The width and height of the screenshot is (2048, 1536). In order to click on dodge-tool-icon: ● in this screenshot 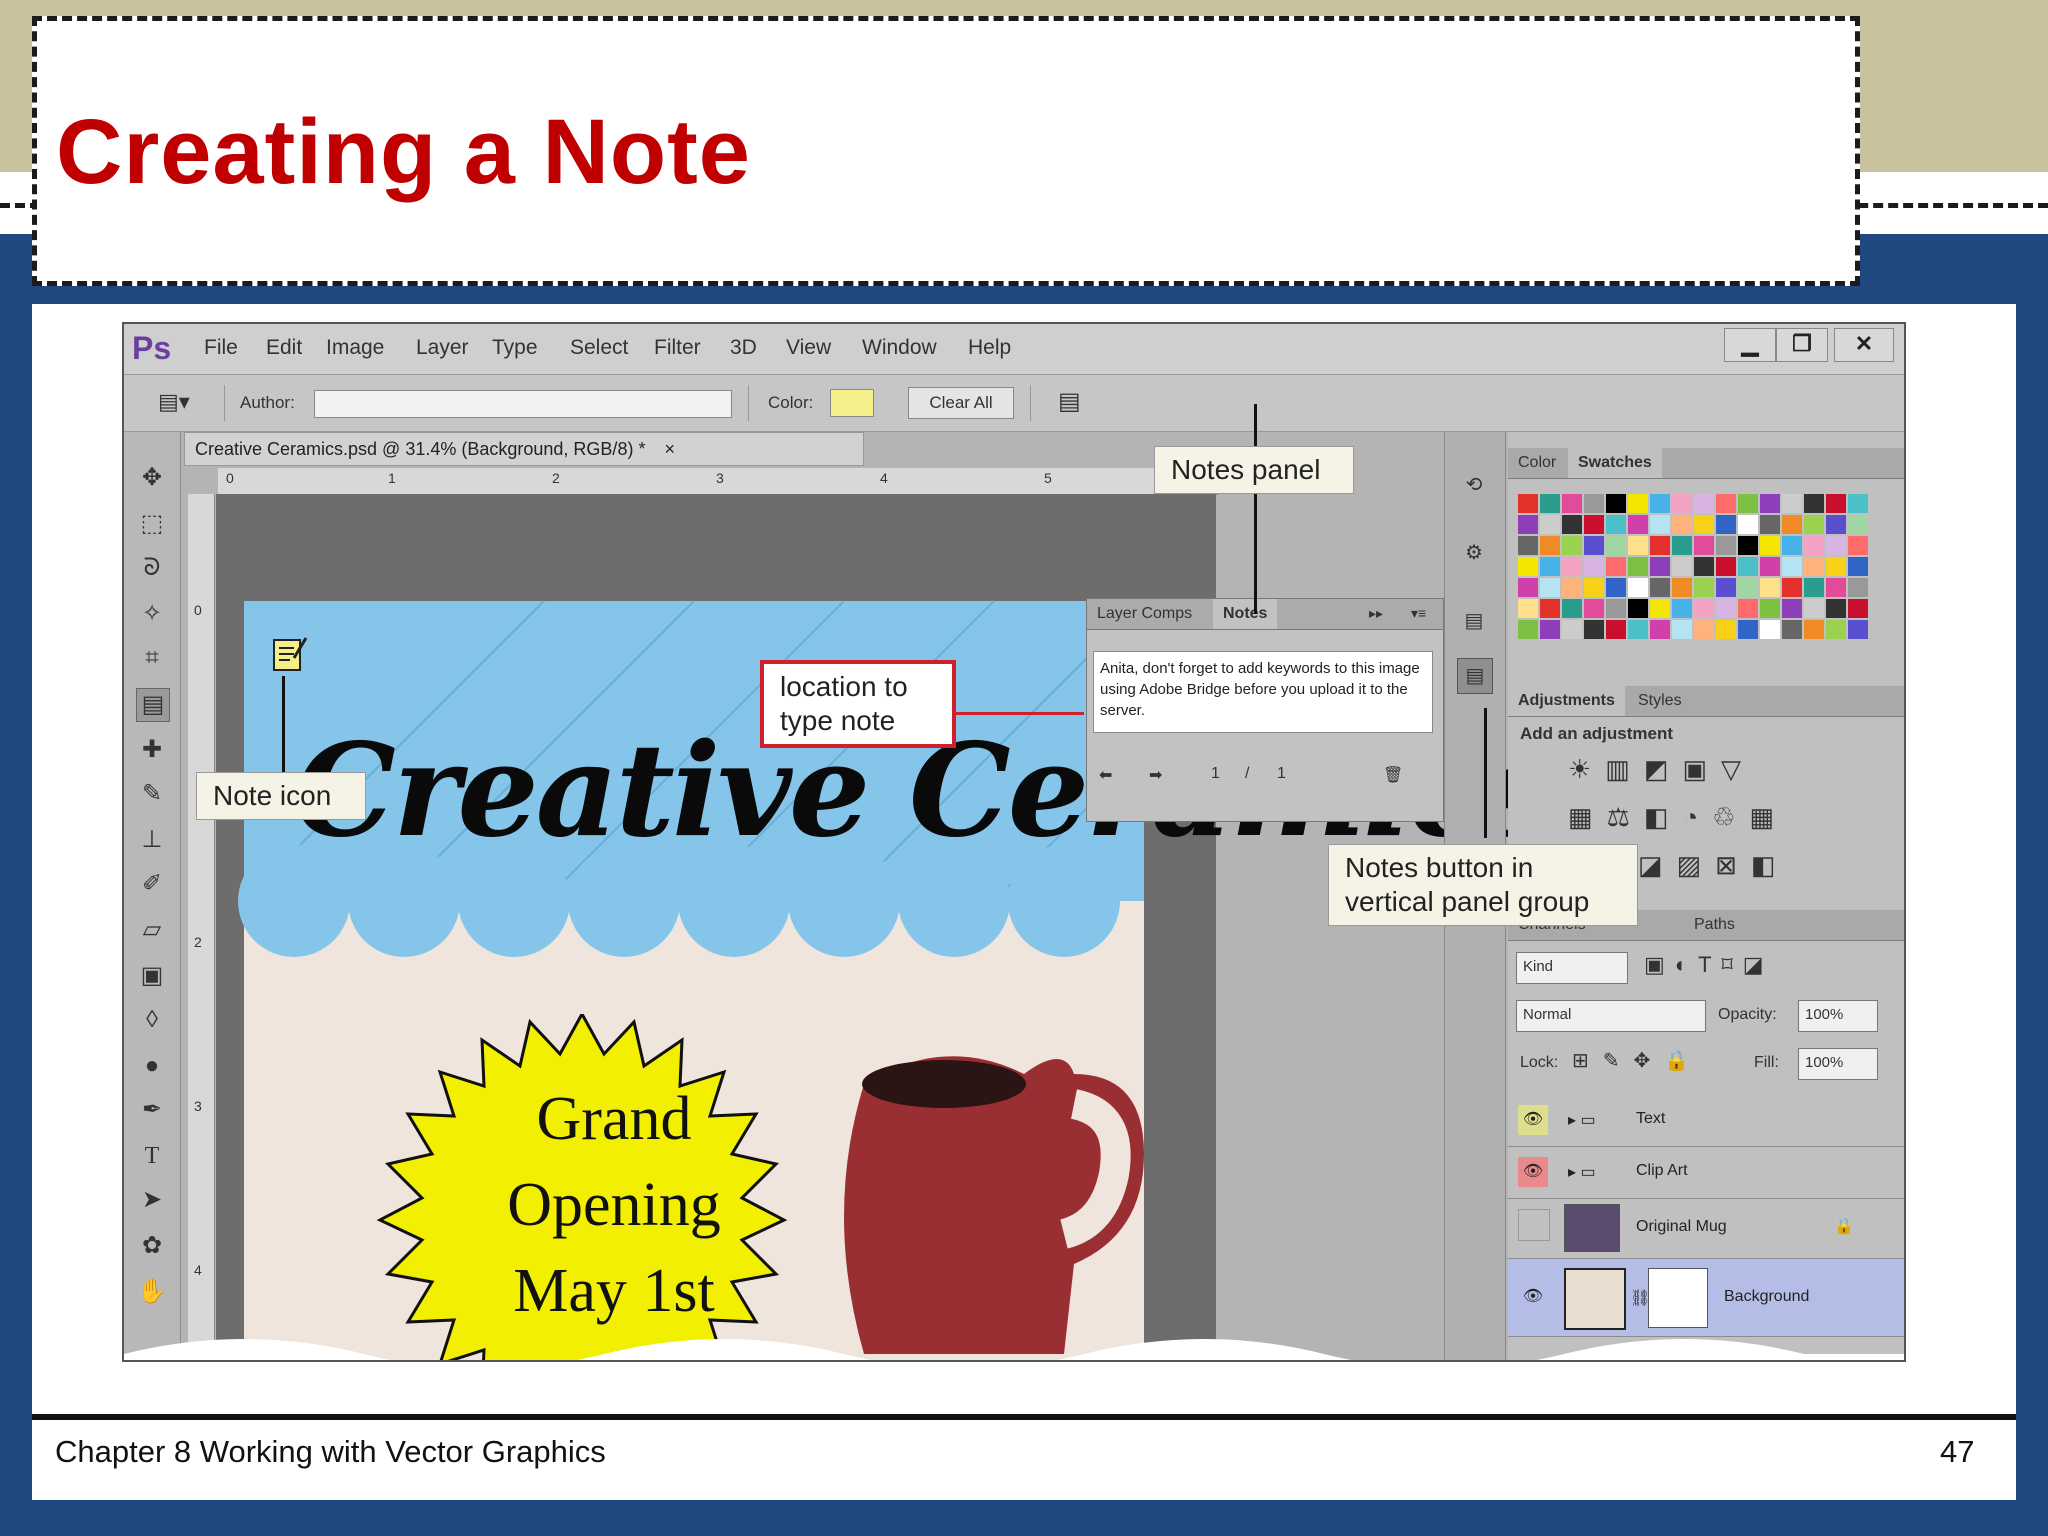, I will do `click(152, 1066)`.